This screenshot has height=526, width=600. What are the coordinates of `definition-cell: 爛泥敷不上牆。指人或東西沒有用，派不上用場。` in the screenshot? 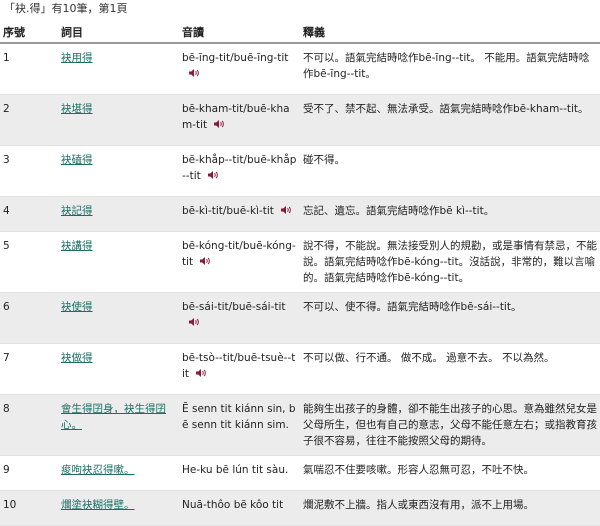 It's located at (450, 508).